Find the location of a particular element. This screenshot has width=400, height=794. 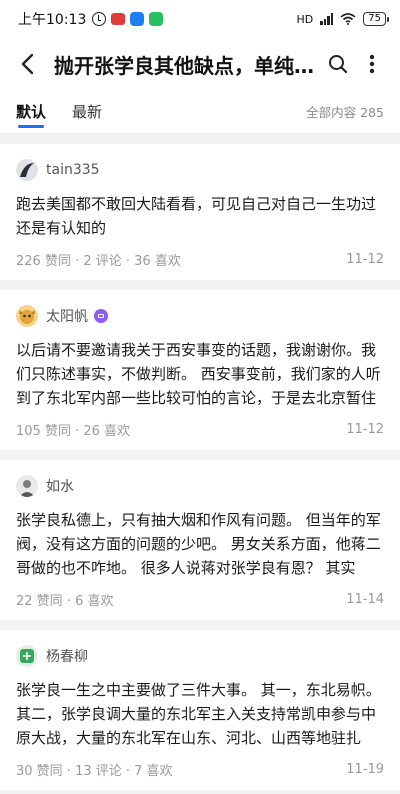

search-button is located at coordinates (338, 64).